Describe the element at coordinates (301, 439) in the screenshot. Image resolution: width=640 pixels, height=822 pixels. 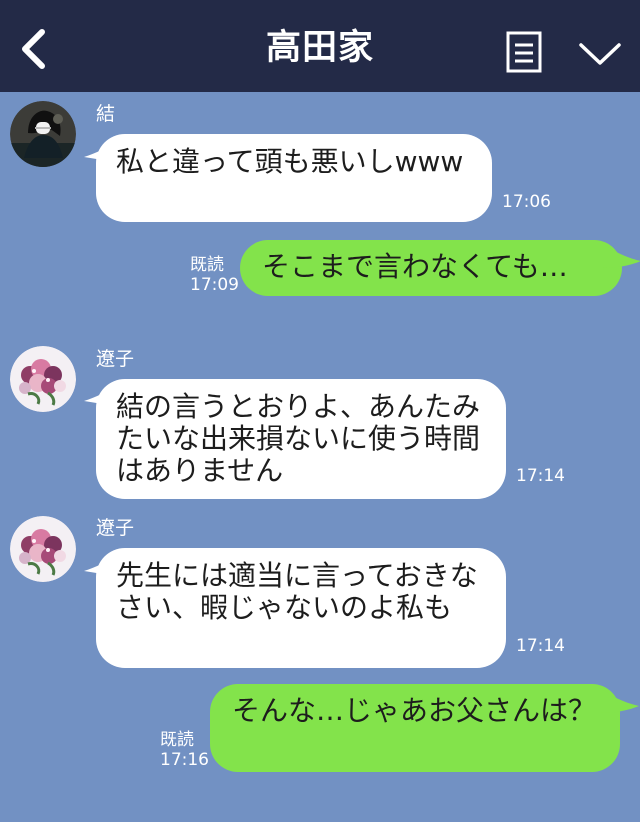
I see `message-bubble: 結の言うとおりよ、あんたみたいな出来損ないに使う時間はありません` at that location.